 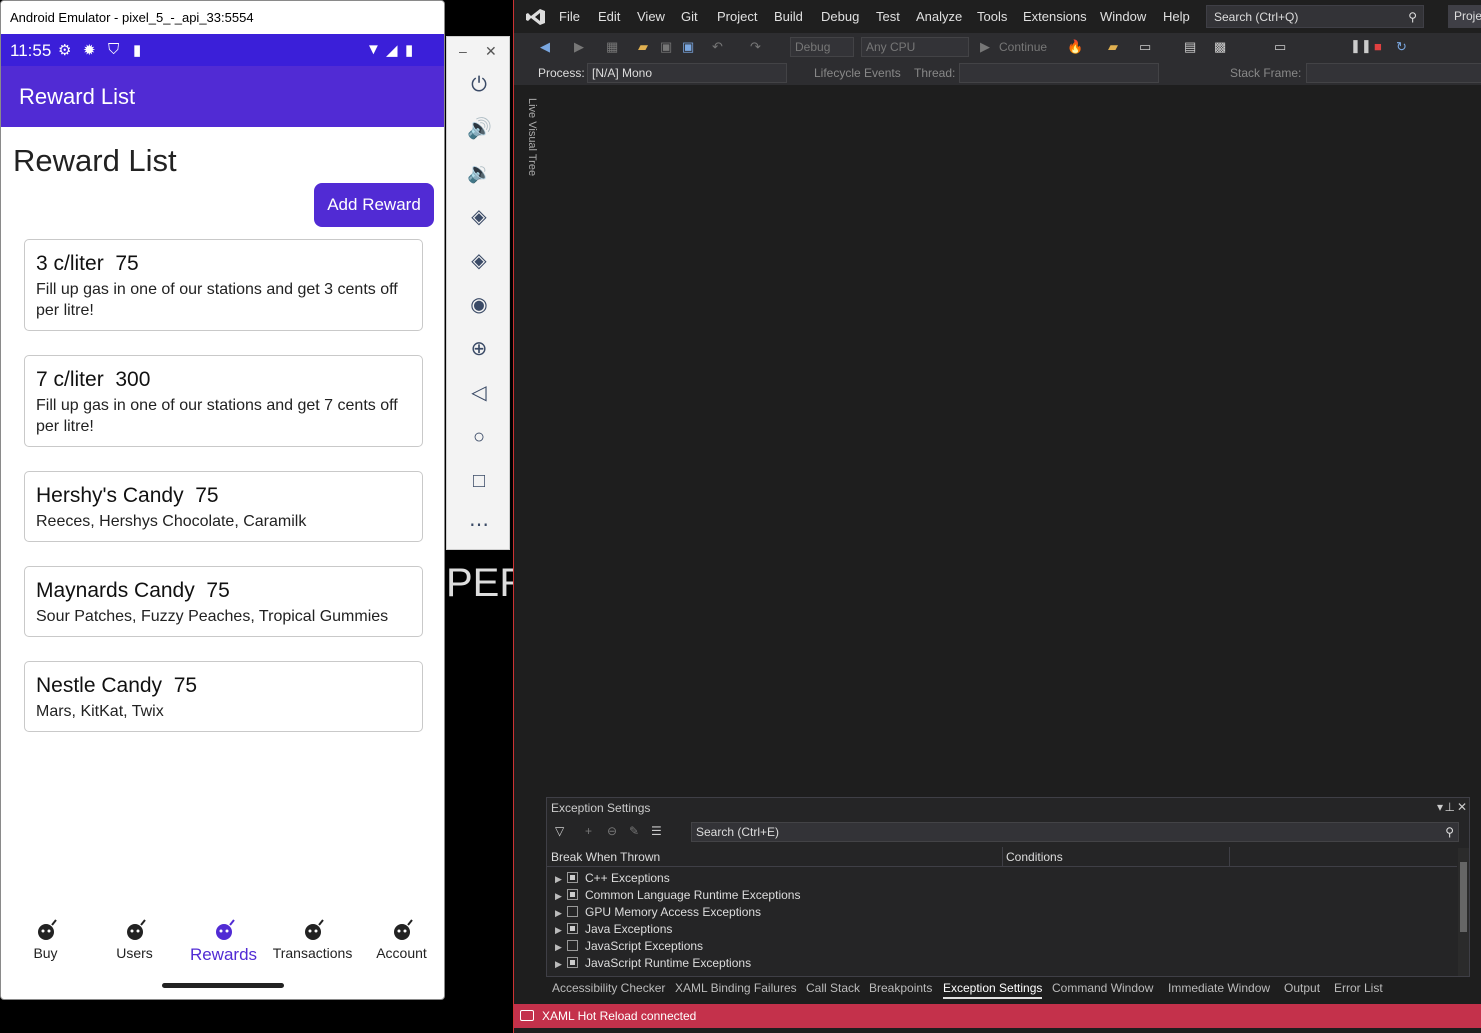 I want to click on power-icon: ⏻, so click(x=479, y=85).